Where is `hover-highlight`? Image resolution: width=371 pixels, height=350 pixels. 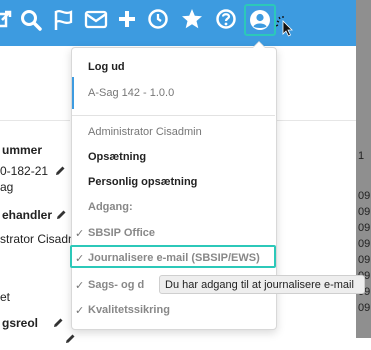 hover-highlight is located at coordinates (173, 256).